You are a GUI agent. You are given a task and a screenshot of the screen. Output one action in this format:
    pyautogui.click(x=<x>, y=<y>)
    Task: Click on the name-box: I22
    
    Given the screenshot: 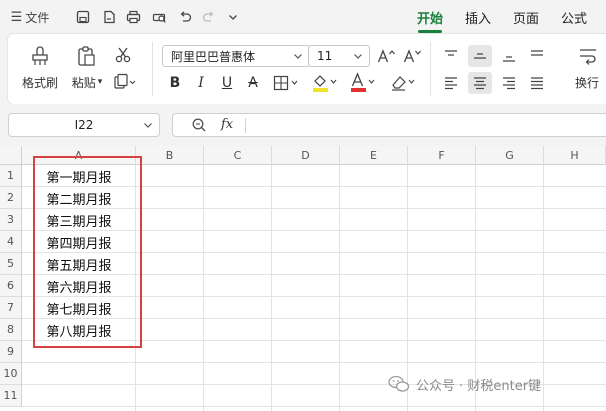 What is the action you would take?
    pyautogui.click(x=84, y=125)
    